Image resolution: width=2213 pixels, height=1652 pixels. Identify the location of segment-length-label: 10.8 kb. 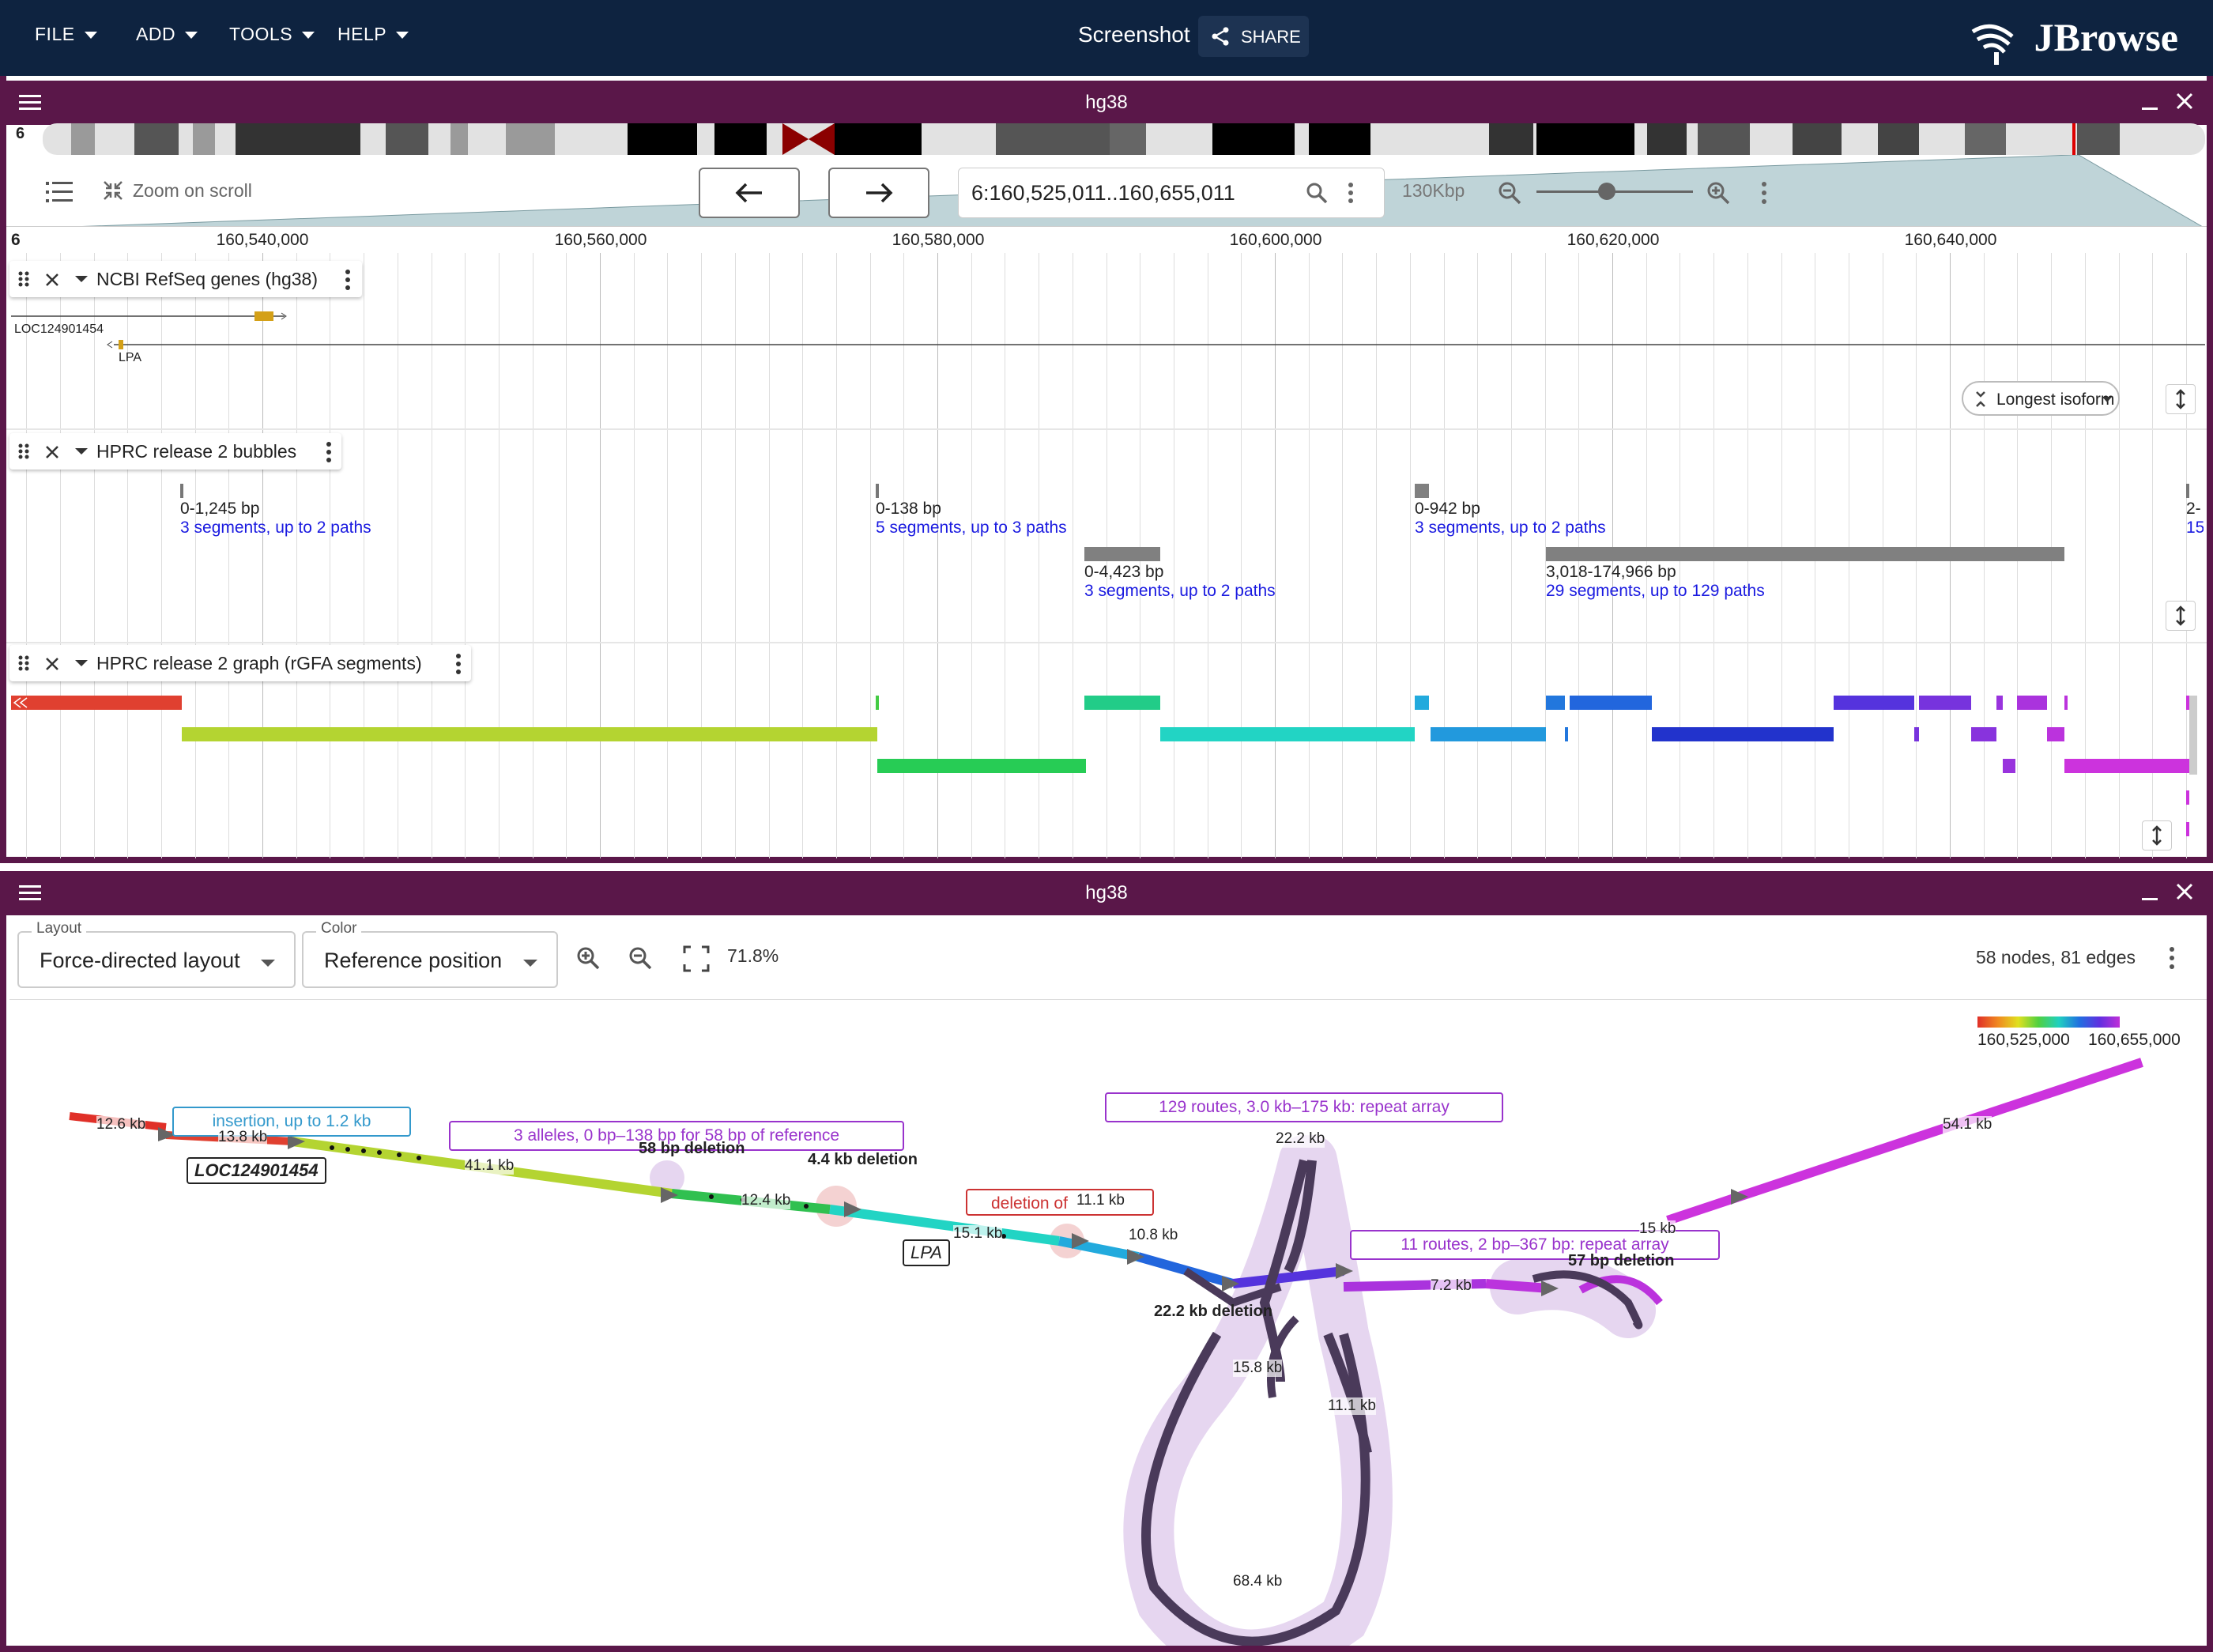
(1153, 1235).